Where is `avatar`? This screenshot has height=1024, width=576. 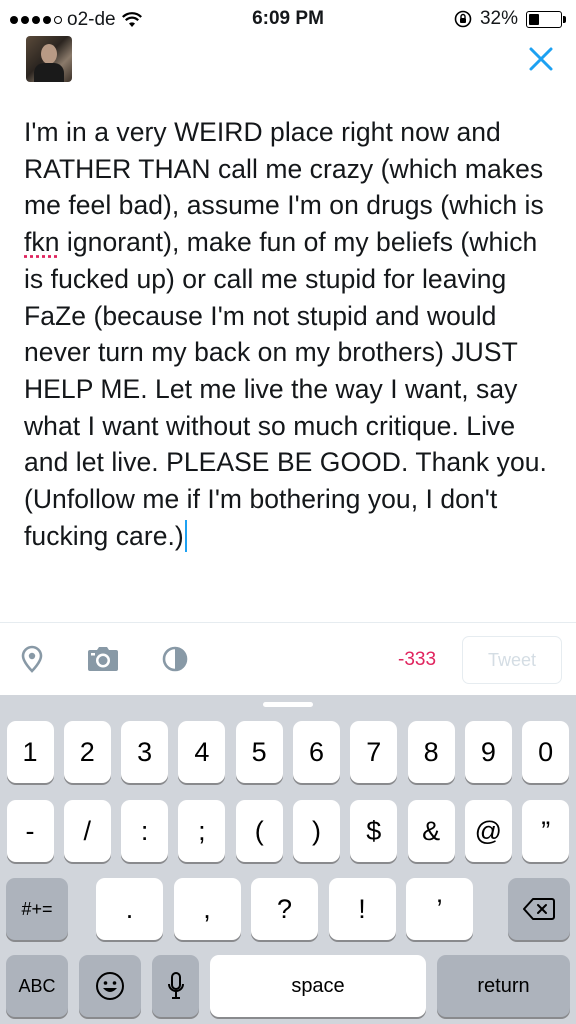
avatar is located at coordinates (49, 59).